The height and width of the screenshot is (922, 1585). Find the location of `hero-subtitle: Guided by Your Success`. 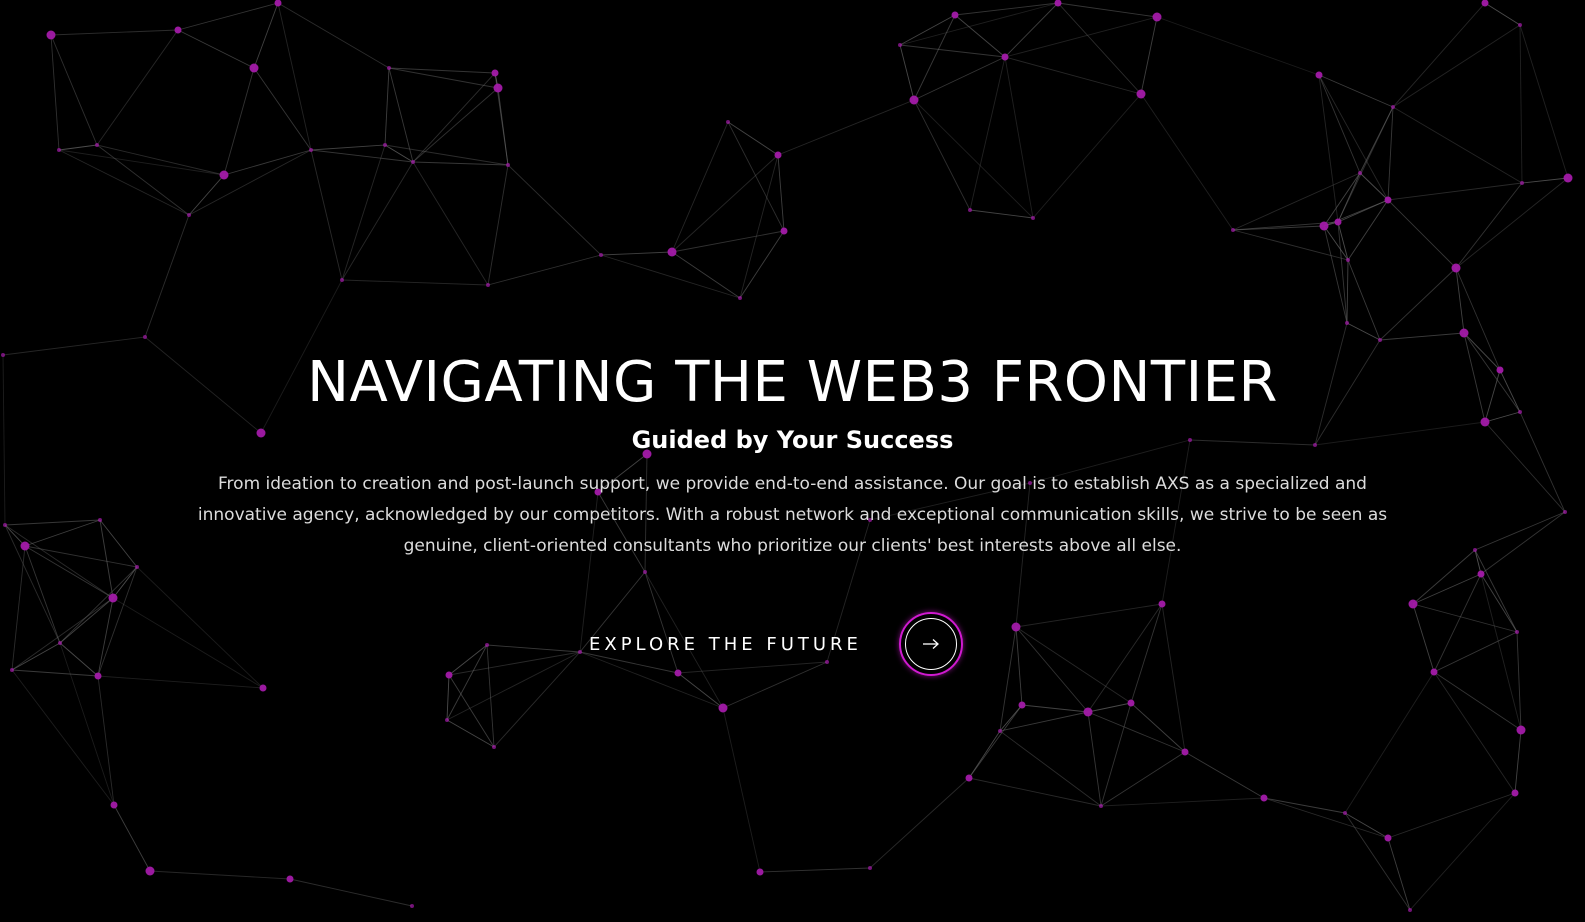

hero-subtitle: Guided by Your Success is located at coordinates (792, 440).